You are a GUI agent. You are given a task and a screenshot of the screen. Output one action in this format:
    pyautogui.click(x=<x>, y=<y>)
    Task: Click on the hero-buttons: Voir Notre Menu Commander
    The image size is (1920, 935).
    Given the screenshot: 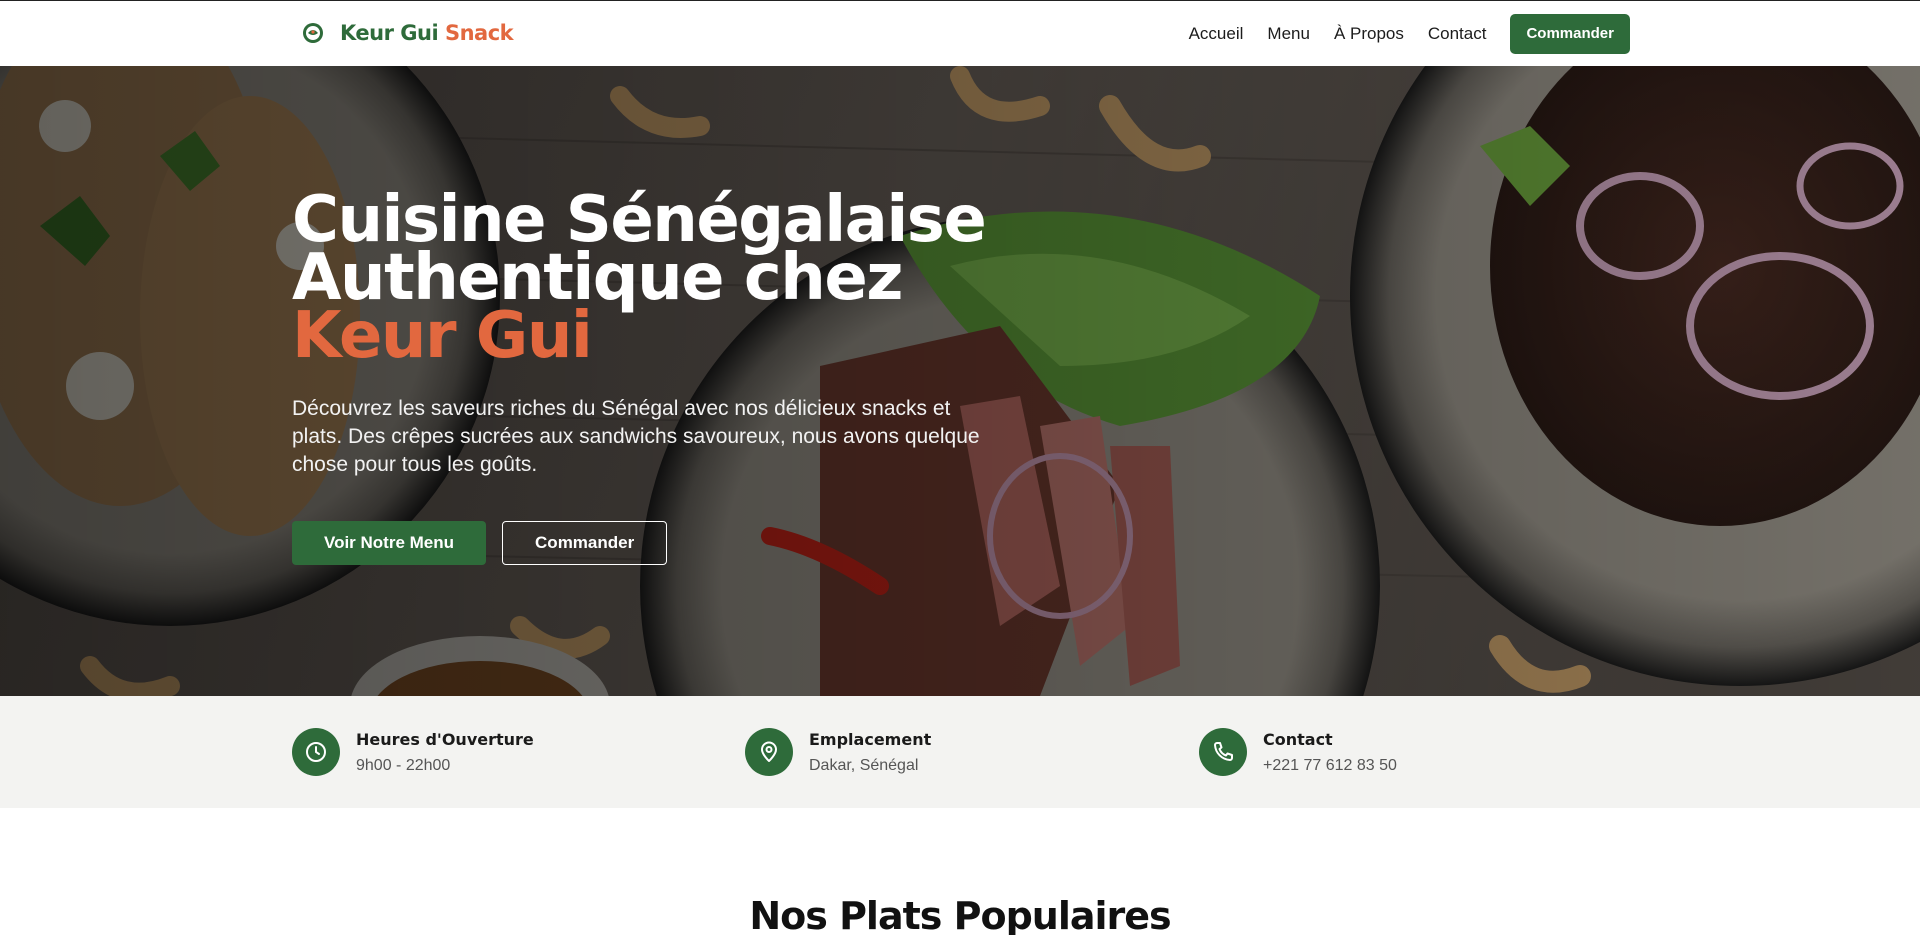 What is the action you would take?
    pyautogui.click(x=652, y=543)
    